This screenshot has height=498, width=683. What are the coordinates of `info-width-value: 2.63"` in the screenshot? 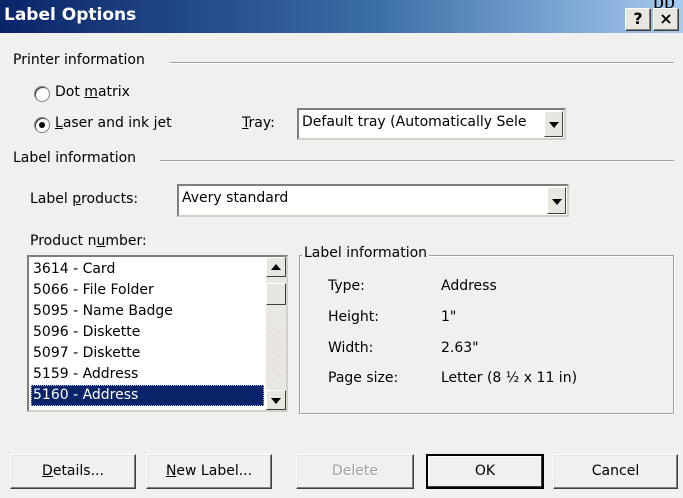 It's located at (460, 348).